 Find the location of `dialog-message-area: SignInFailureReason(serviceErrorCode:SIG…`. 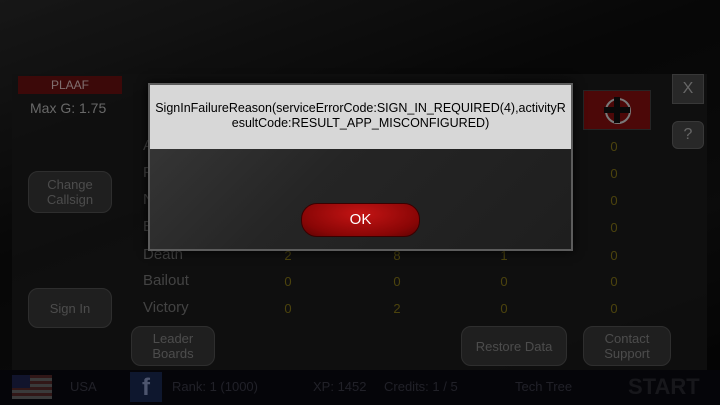

dialog-message-area: SignInFailureReason(serviceErrorCode:SIG… is located at coordinates (360, 117).